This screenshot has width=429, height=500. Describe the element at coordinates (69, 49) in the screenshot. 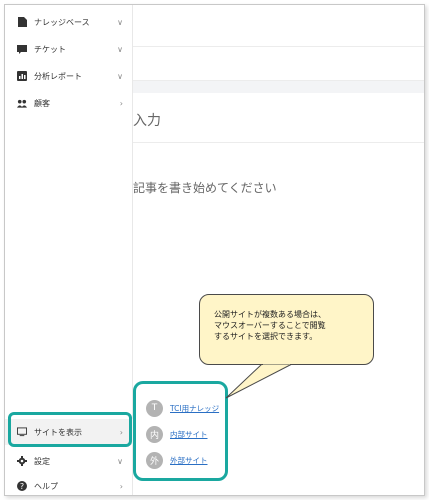

I see `sidebar-item-tickets: チケット ∨` at that location.